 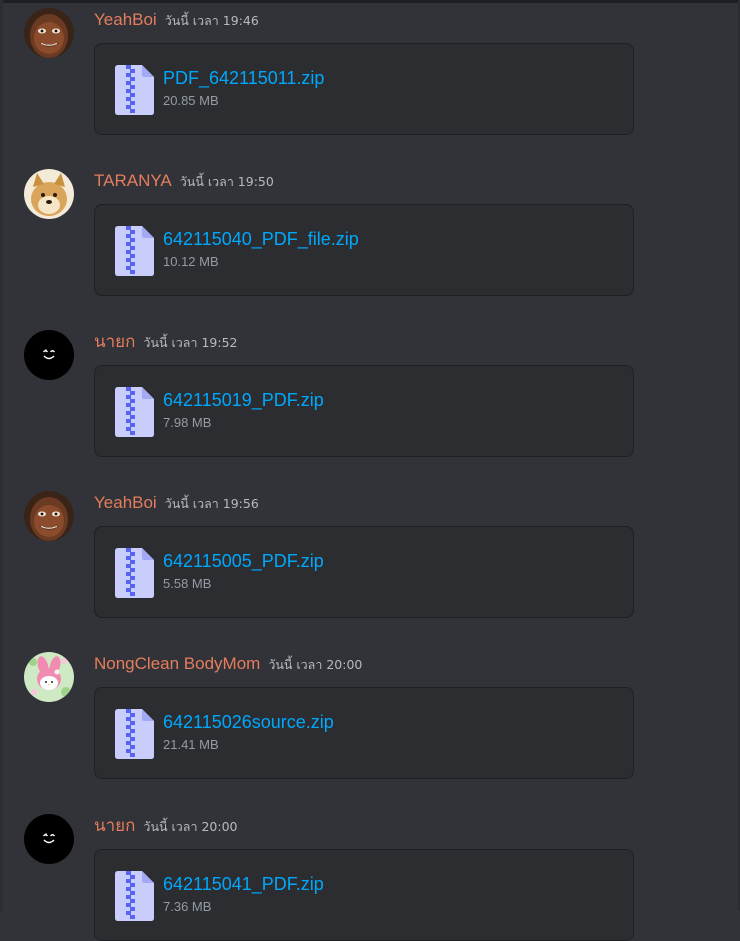 What do you see at coordinates (364, 733) in the screenshot?
I see `file-attachment: 642115026source.zip 21.41 MB` at bounding box center [364, 733].